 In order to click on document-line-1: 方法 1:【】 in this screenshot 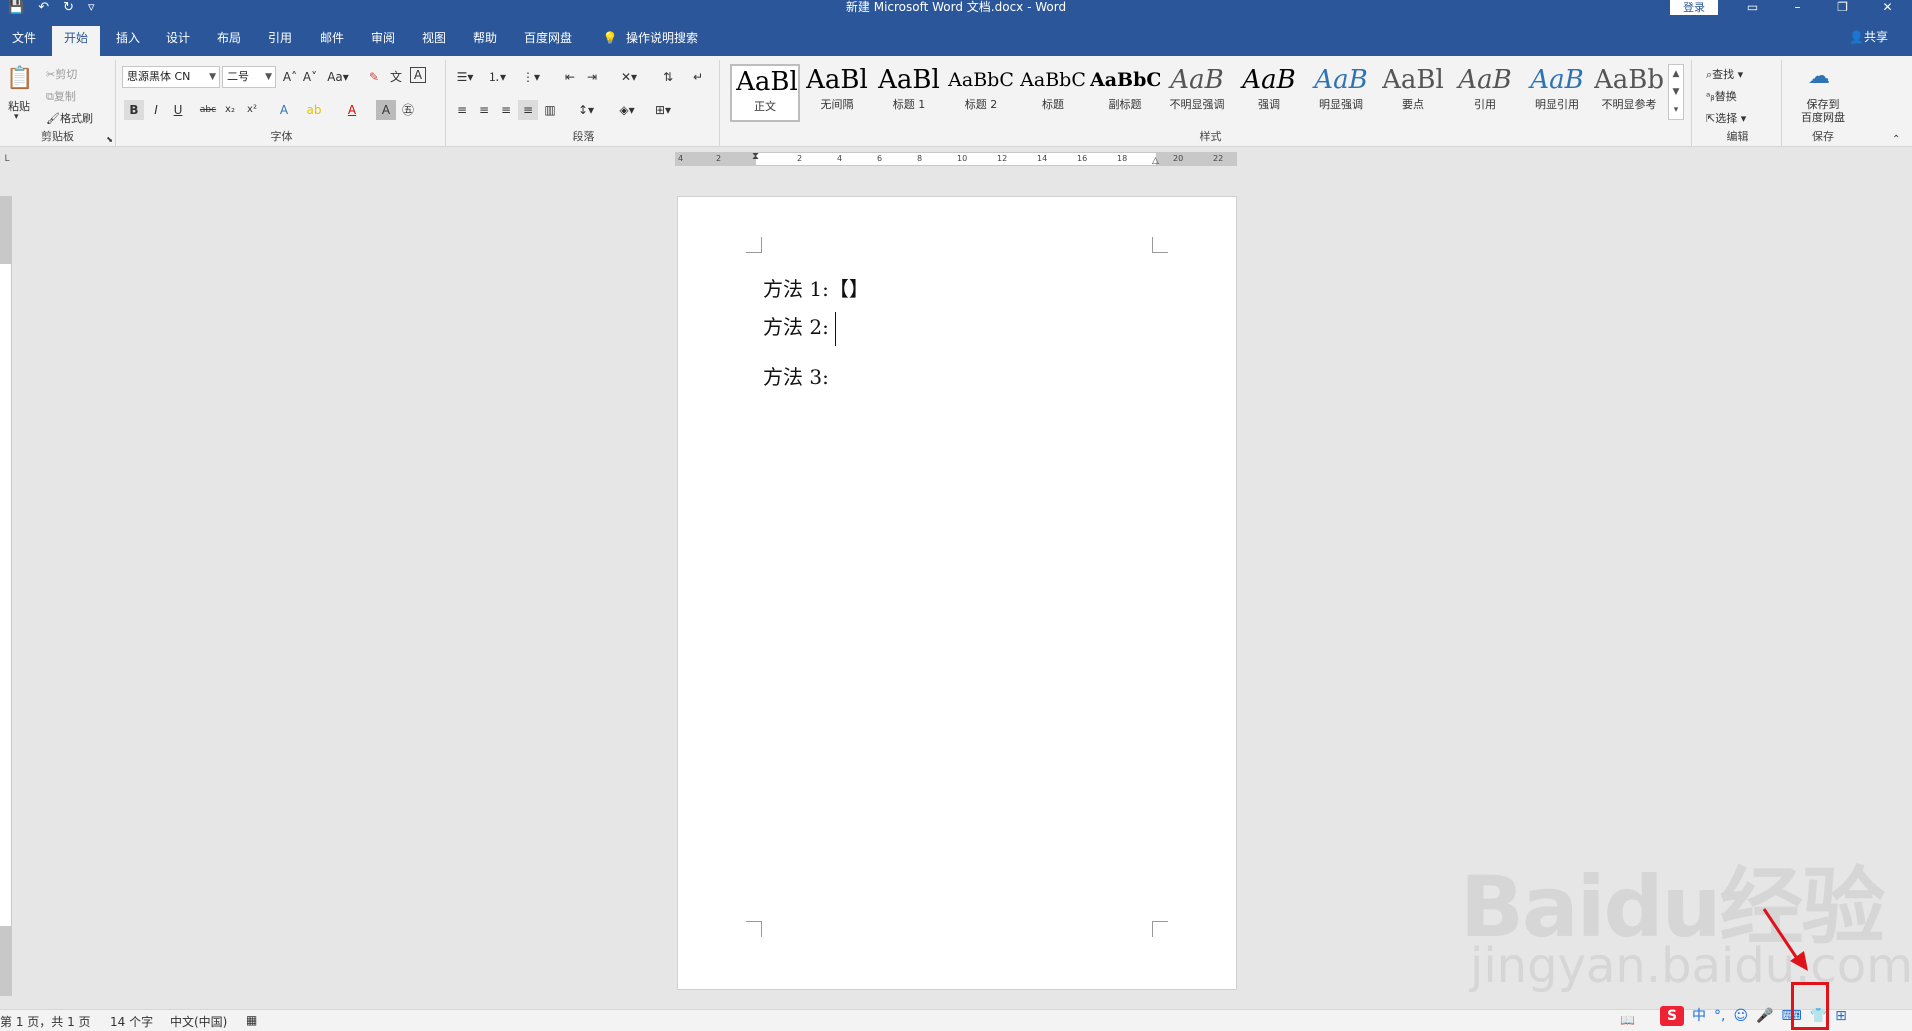, I will do `click(816, 287)`.